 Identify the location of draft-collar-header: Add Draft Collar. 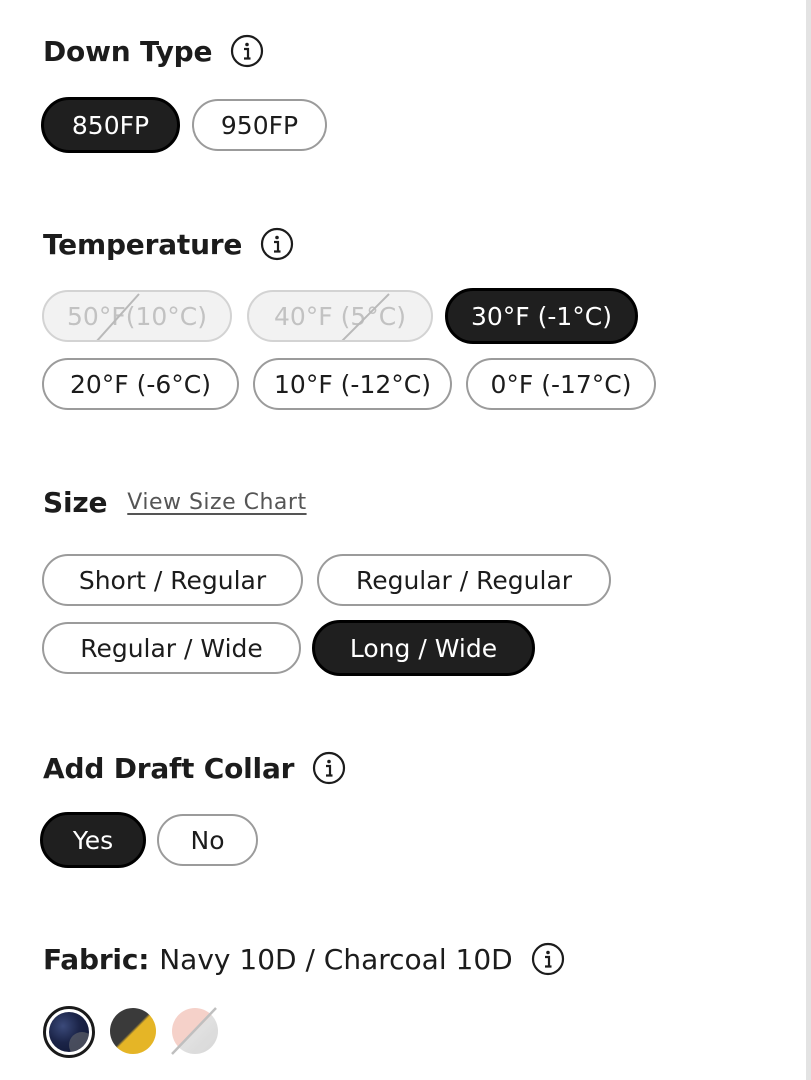
(194, 768).